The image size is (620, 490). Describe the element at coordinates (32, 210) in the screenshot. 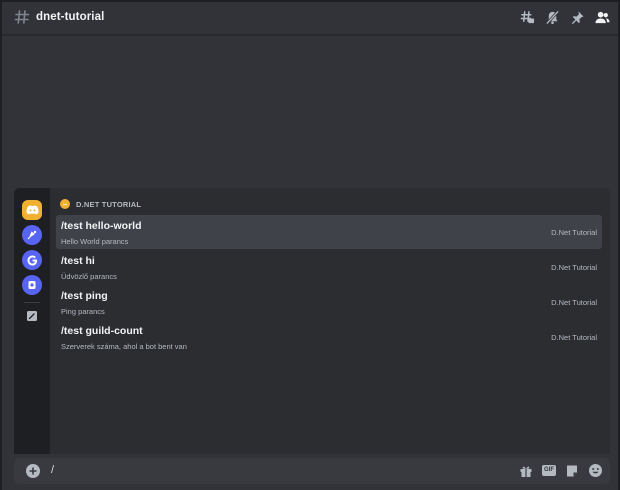

I see `discord-icon` at that location.